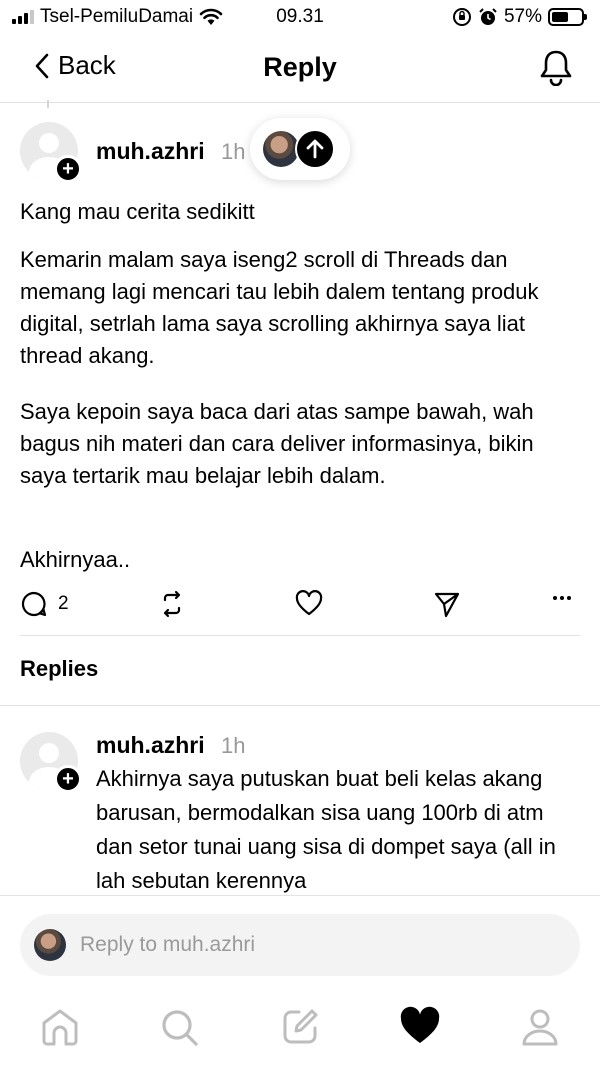  I want to click on tab-activity, so click(420, 1028).